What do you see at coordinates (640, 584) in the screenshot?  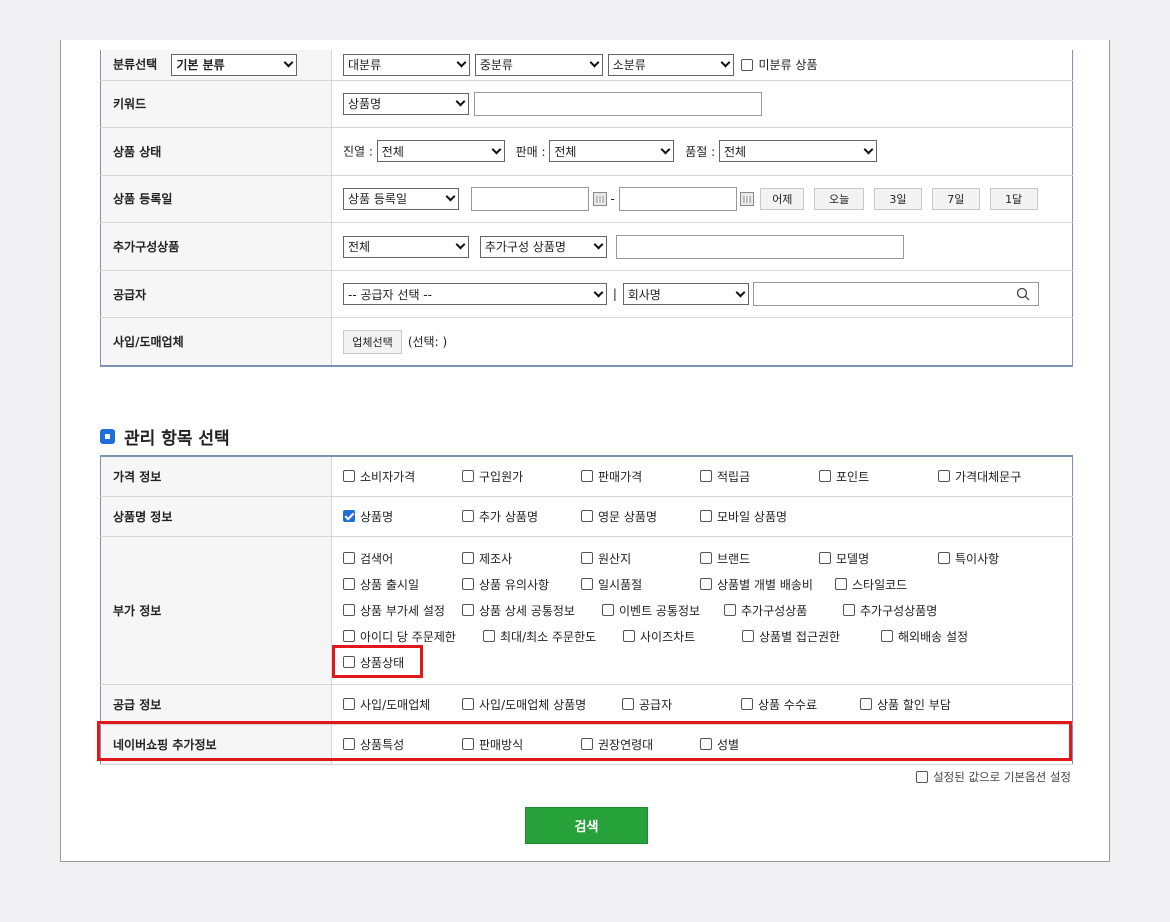 I see `option-checkbox: 일시품절` at bounding box center [640, 584].